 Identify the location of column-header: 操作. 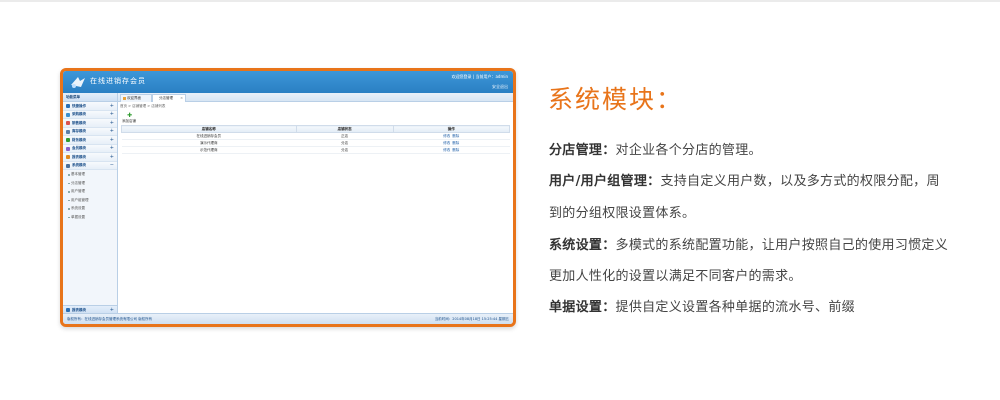
(451, 129).